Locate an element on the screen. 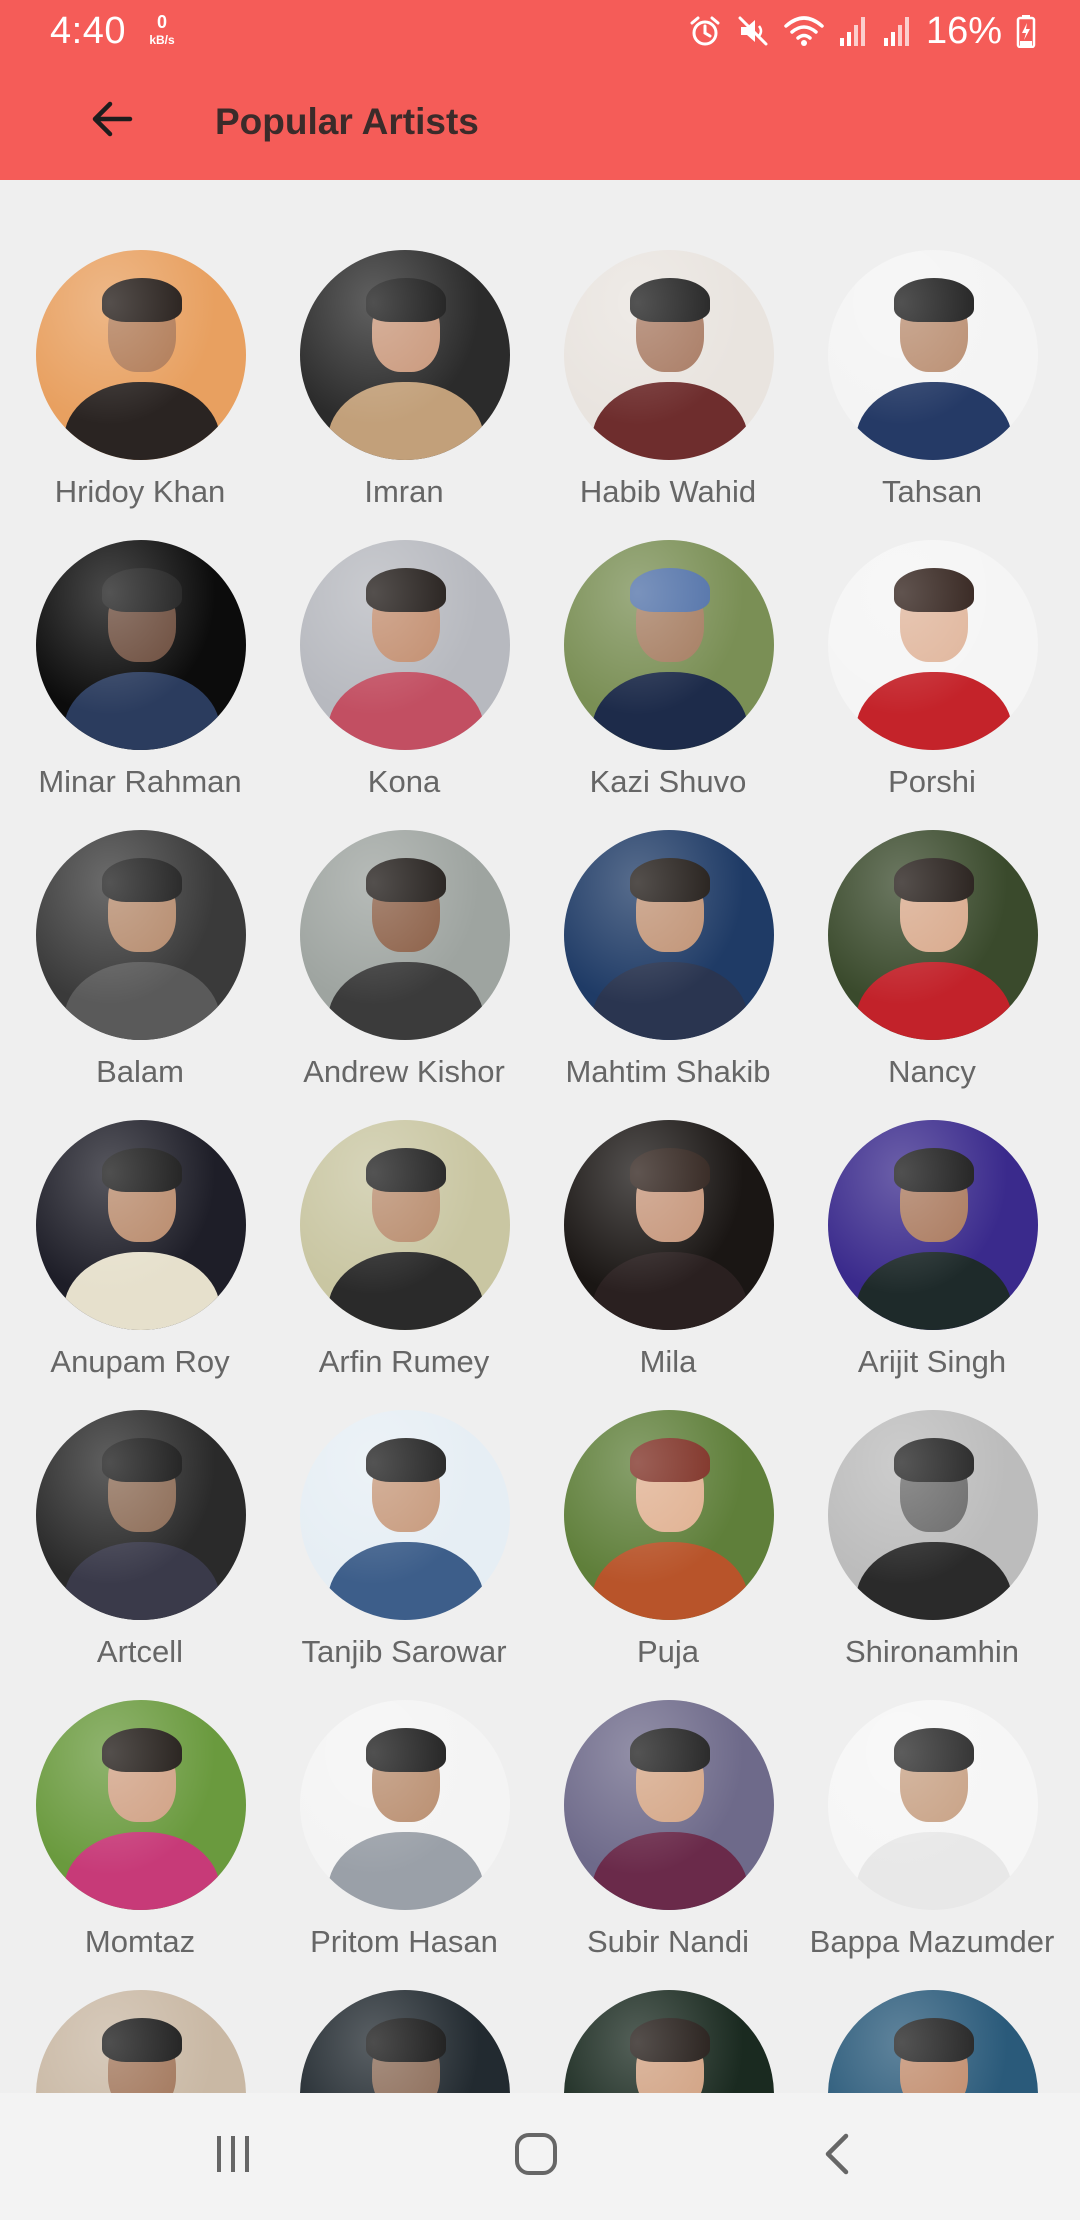  artist-card: Tanjib Sarowar is located at coordinates (404, 1550).